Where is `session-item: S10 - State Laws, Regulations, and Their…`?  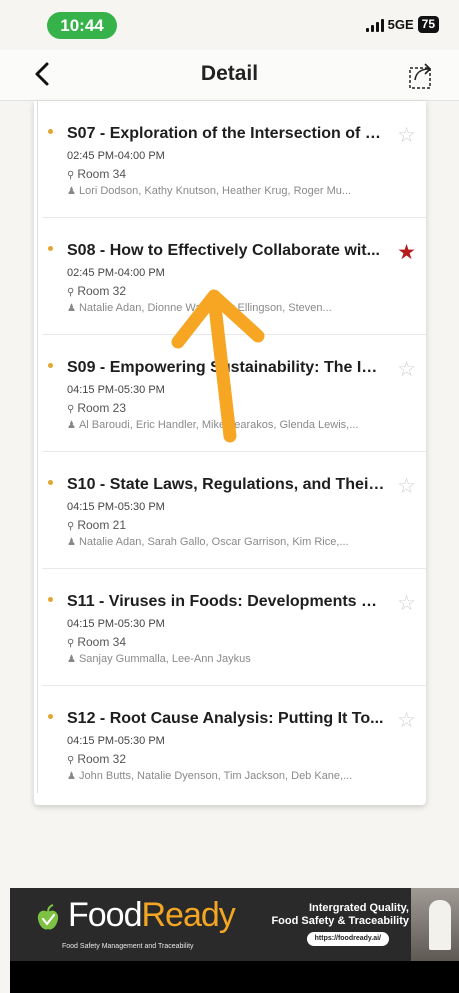 session-item: S10 - State Laws, Regulations, and Their… is located at coordinates (230, 510).